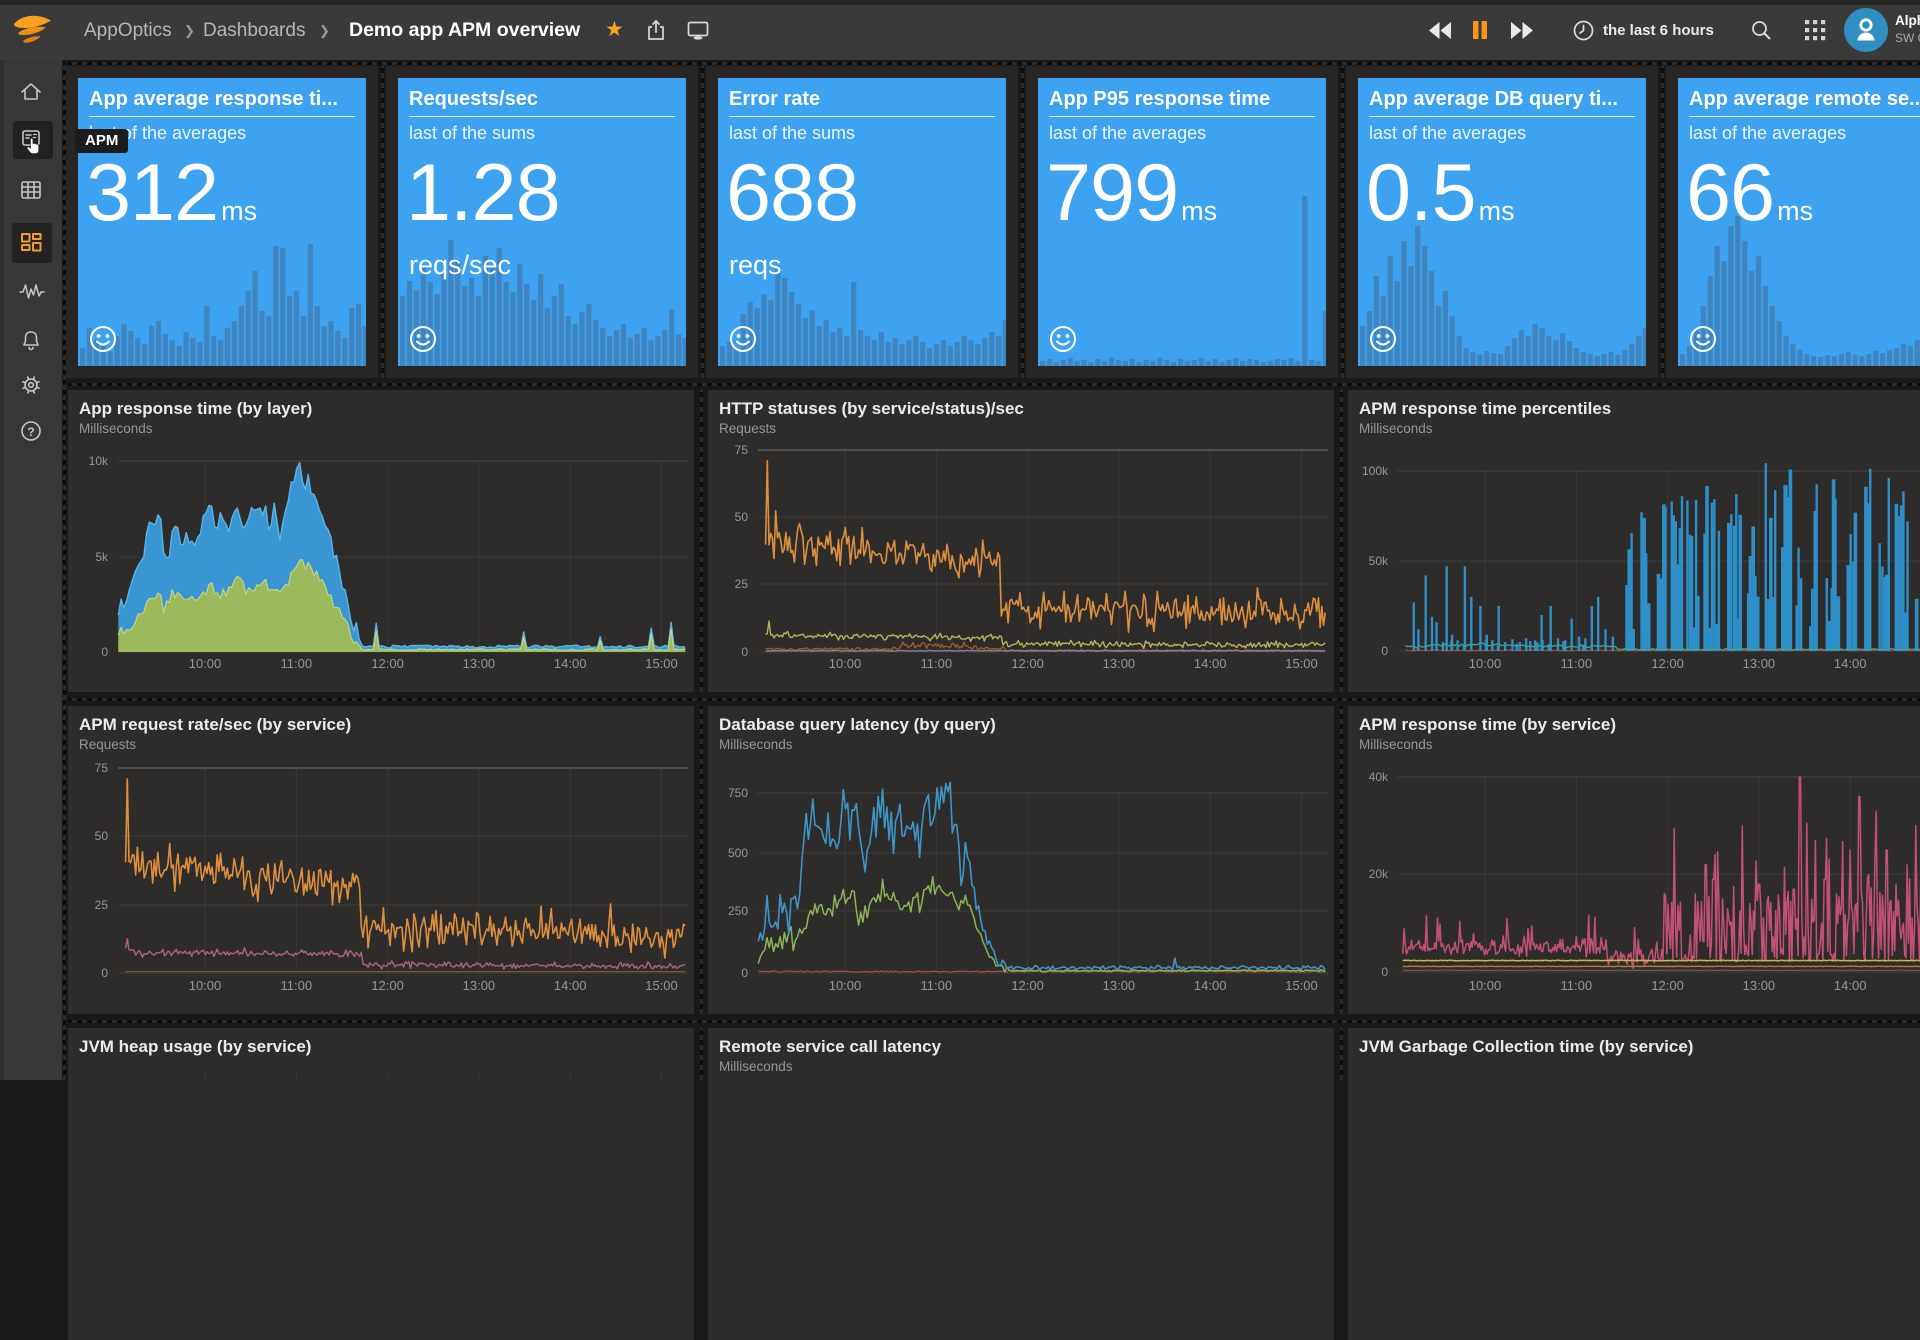 The image size is (1920, 1340). Describe the element at coordinates (738, 793) in the screenshot. I see `svg-text: 750` at that location.